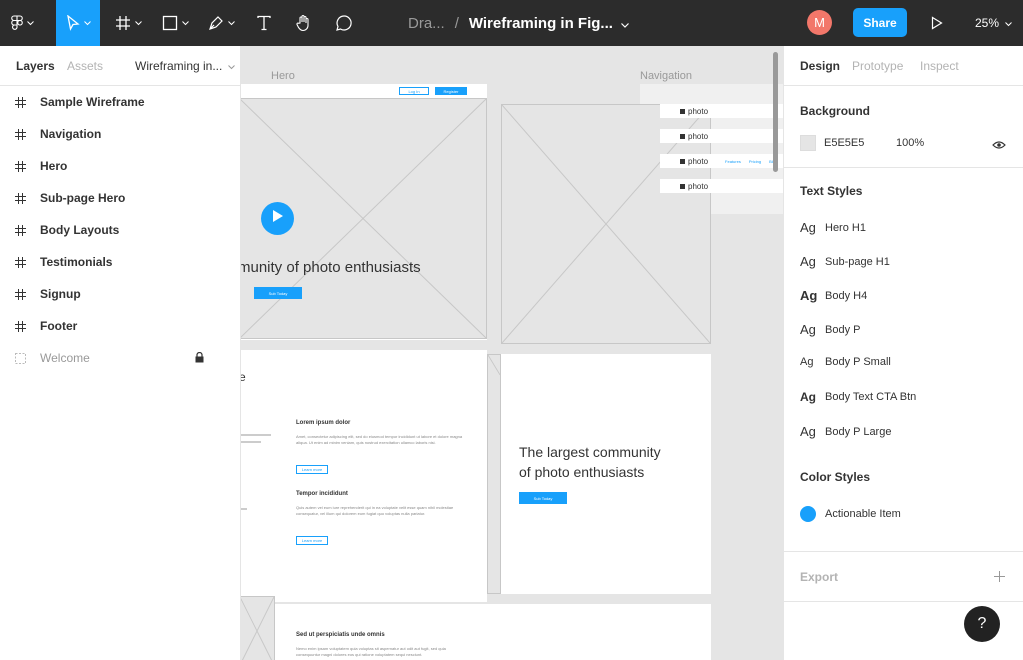  What do you see at coordinates (939, 66) in the screenshot?
I see `tab-inspect: Inspect` at bounding box center [939, 66].